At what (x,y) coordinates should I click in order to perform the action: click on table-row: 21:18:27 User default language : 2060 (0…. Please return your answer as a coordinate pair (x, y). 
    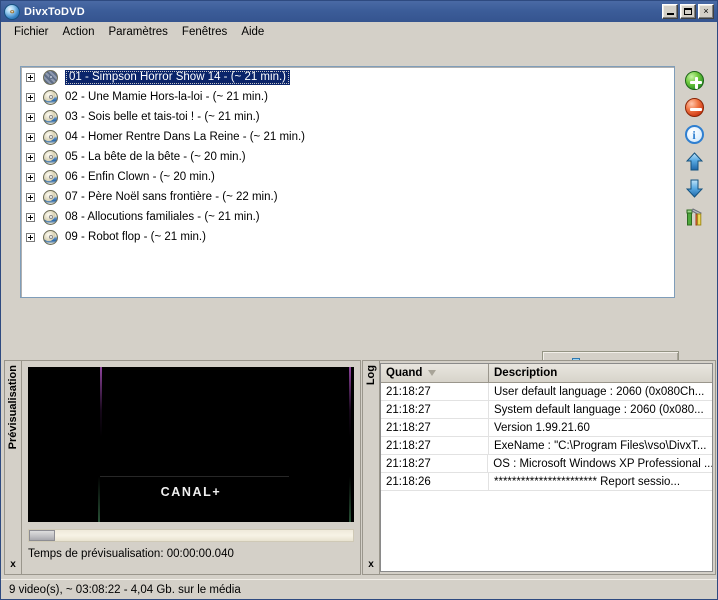
    Looking at the image, I should click on (546, 392).